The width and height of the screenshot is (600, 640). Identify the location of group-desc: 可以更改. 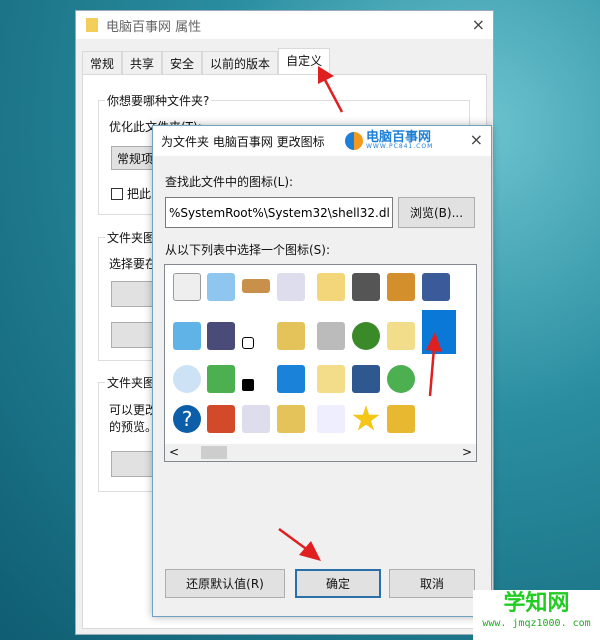
(133, 410).